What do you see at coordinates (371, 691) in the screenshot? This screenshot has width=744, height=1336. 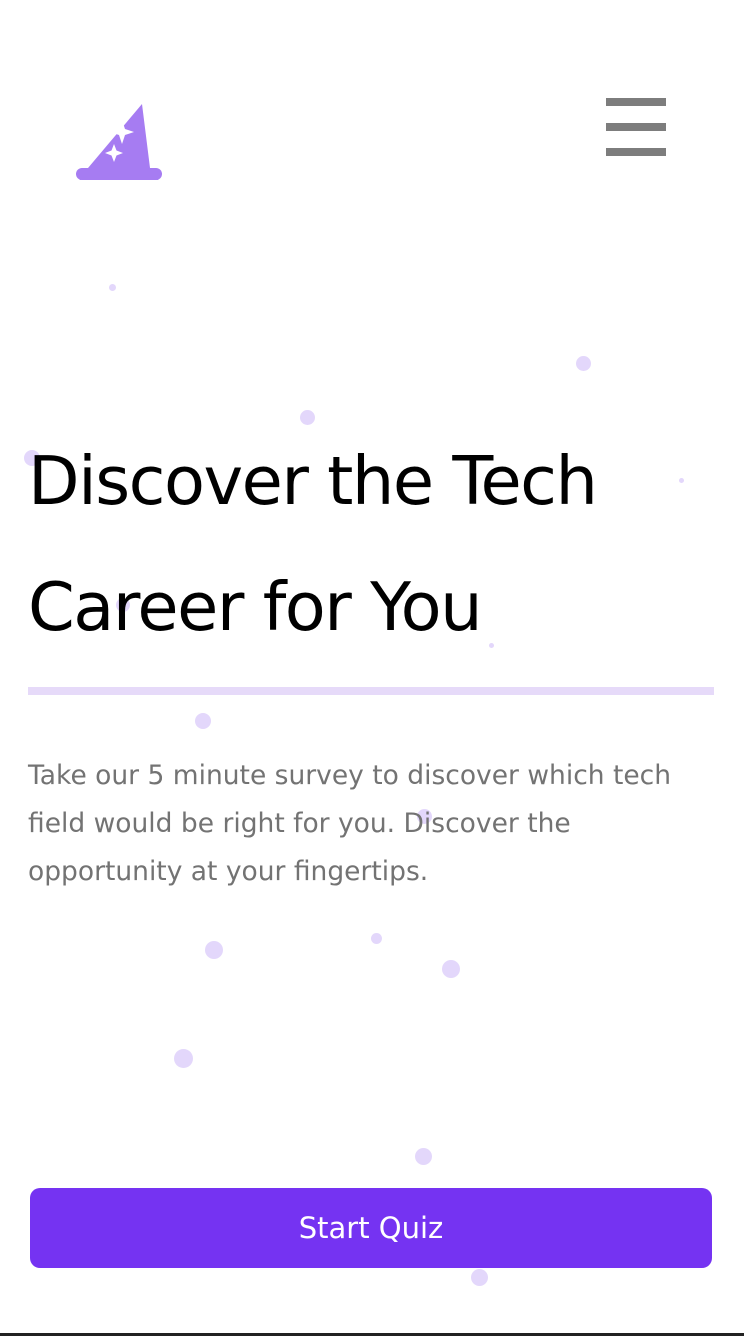 I see `title-underline-divider` at bounding box center [371, 691].